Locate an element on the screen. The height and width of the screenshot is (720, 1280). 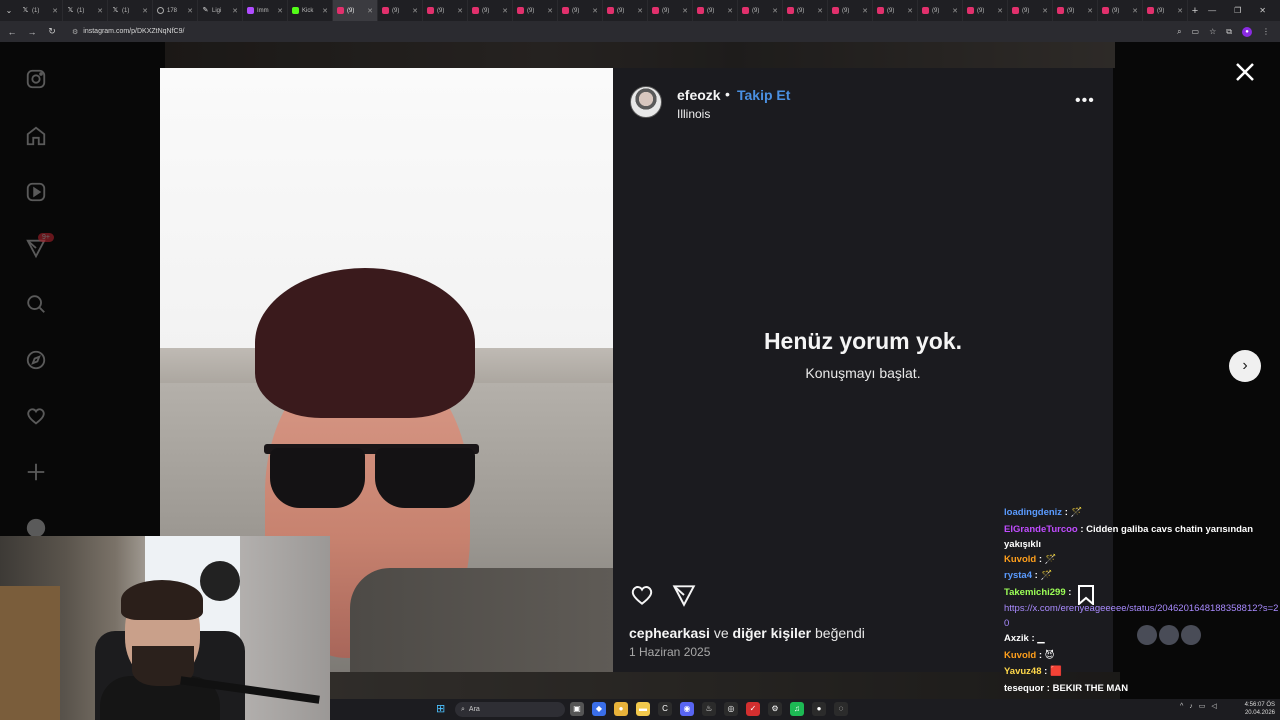
back-icon: ← is located at coordinates (12, 32).